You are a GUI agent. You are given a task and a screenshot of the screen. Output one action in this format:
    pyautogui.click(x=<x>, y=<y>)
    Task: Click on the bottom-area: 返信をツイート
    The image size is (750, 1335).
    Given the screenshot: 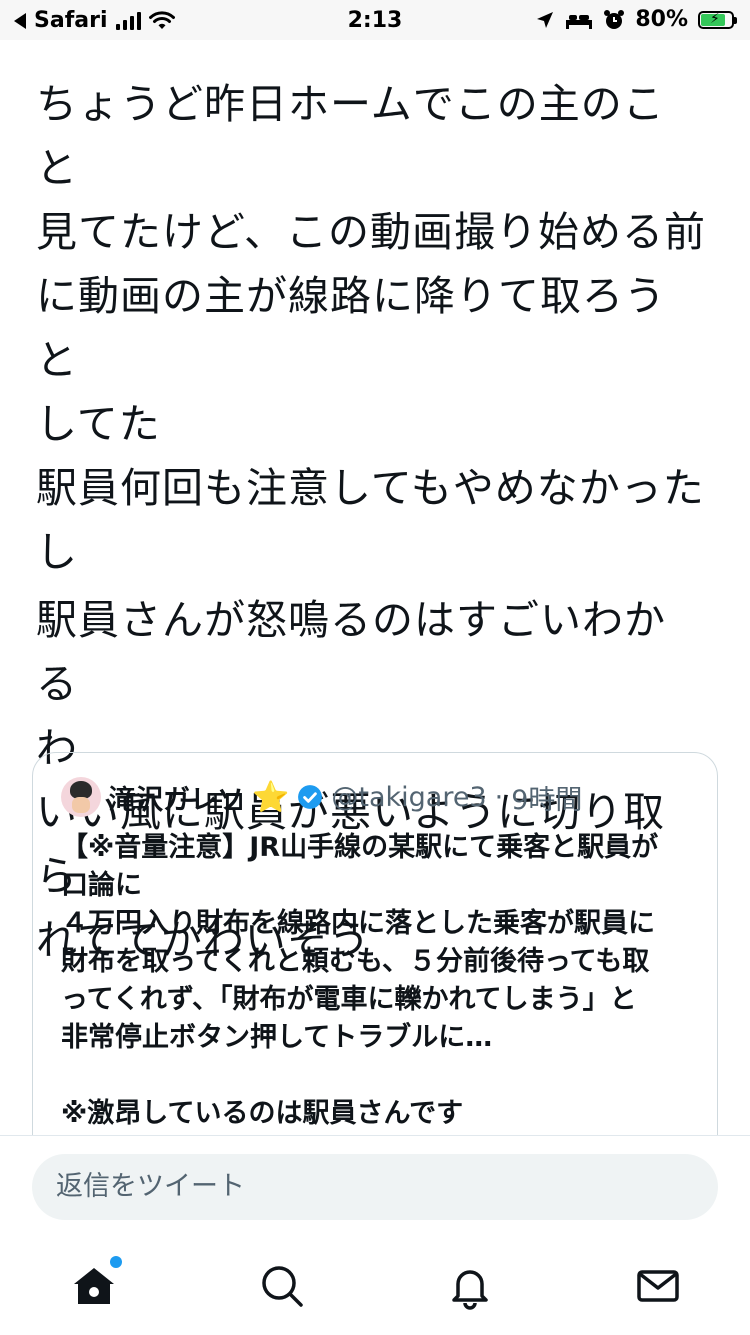 What is the action you would take?
    pyautogui.click(x=375, y=1235)
    